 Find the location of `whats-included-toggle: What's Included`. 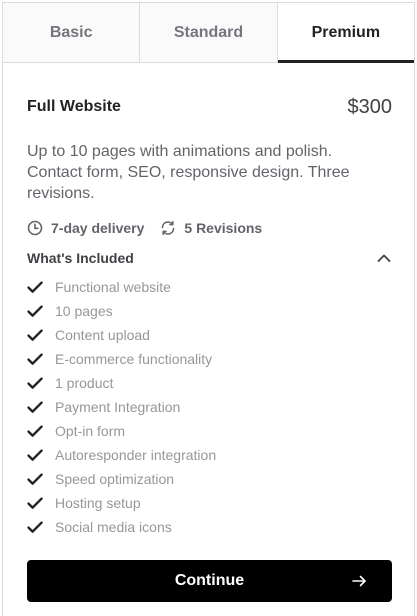

whats-included-toggle: What's Included is located at coordinates (209, 258).